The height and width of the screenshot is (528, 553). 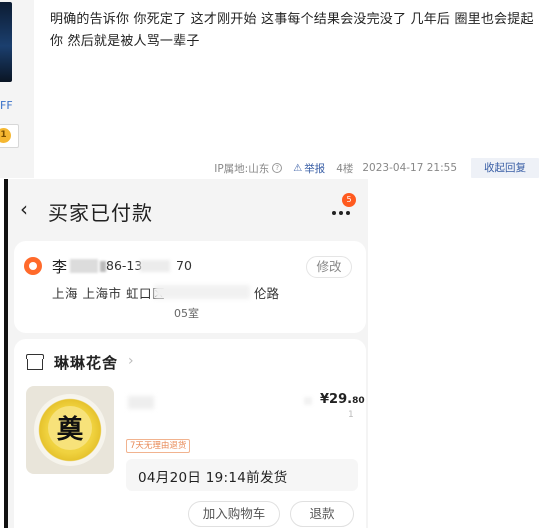 I want to click on address-region: 上海 上海市 虹口区, so click(x=108, y=293).